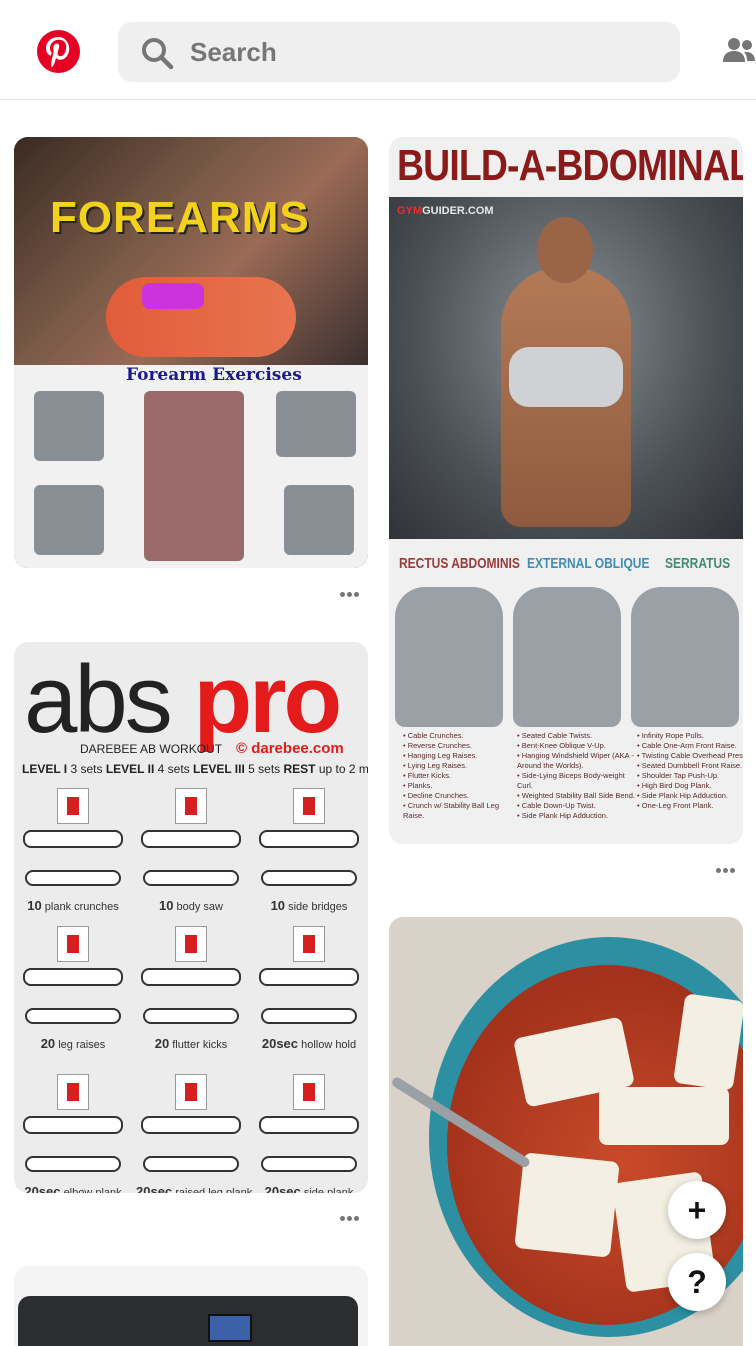 This screenshot has width=756, height=1346. What do you see at coordinates (690, 776) in the screenshot?
I see `exercise-item: Shoulder Tap Push-Up.` at bounding box center [690, 776].